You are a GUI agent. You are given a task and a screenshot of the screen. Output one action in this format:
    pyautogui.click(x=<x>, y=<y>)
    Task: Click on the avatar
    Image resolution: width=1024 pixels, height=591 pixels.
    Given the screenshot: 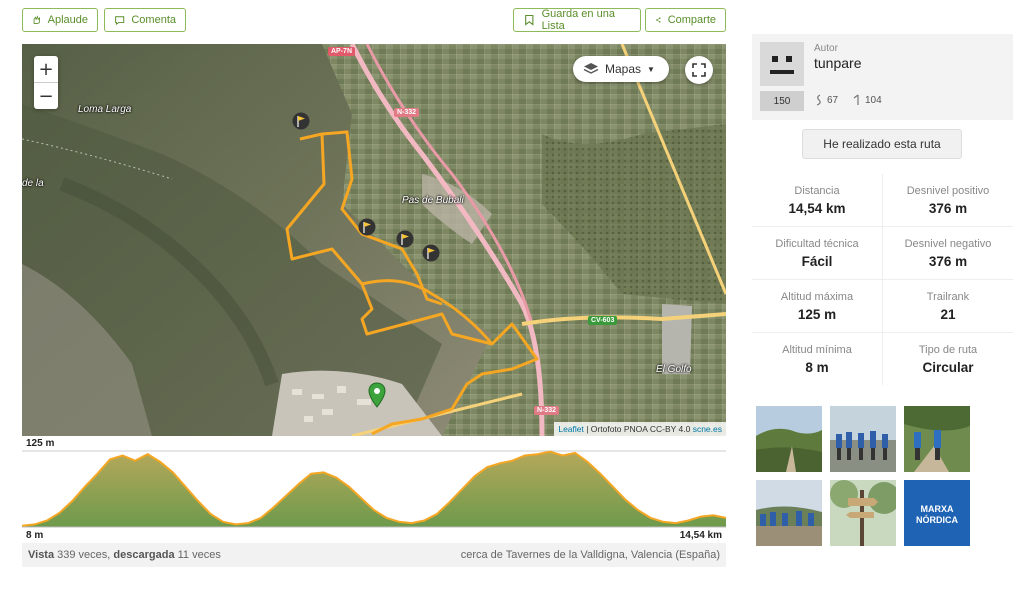 What is the action you would take?
    pyautogui.click(x=782, y=64)
    